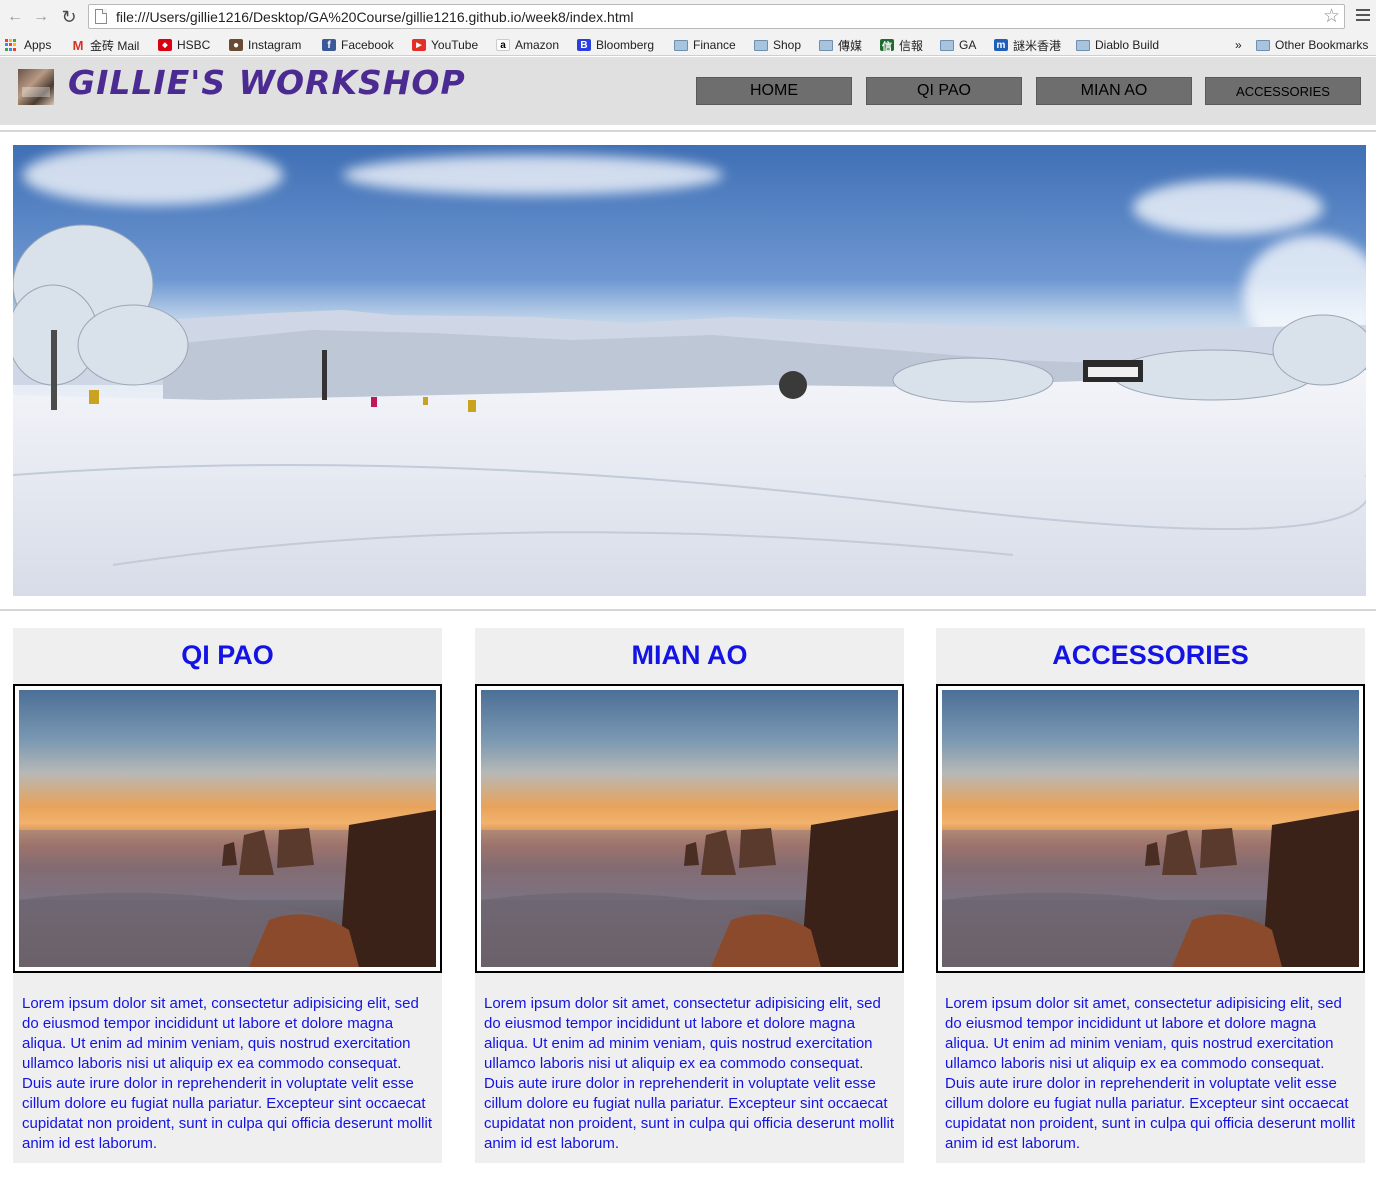 The image size is (1376, 1193). What do you see at coordinates (840, 45) in the screenshot?
I see `bookmark-folder-media: 傳媒` at bounding box center [840, 45].